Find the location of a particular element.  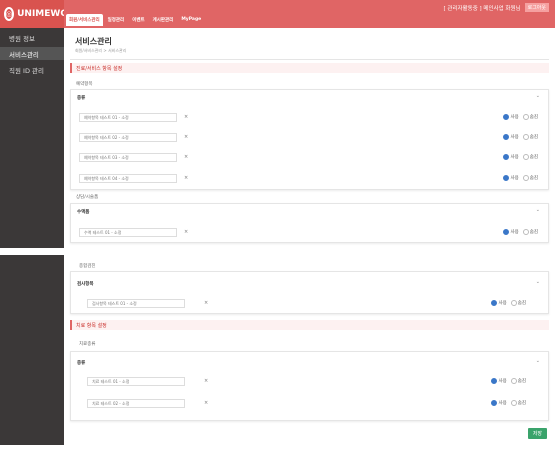

sidebar-item-staff-id: 직원 ID 관리 is located at coordinates (32, 69).